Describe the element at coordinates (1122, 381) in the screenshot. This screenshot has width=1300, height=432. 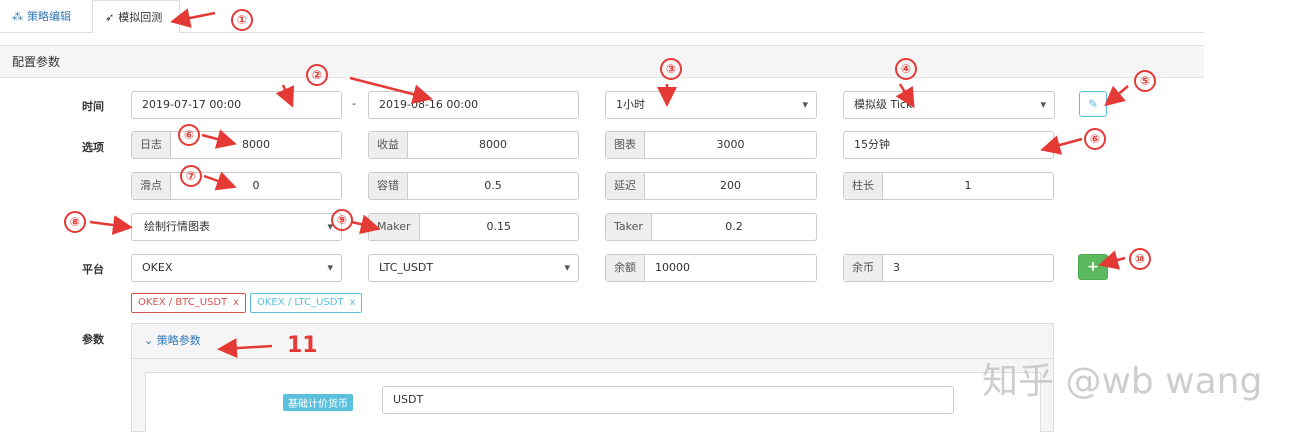
I see `watermark: 知乎 @wb wang` at that location.